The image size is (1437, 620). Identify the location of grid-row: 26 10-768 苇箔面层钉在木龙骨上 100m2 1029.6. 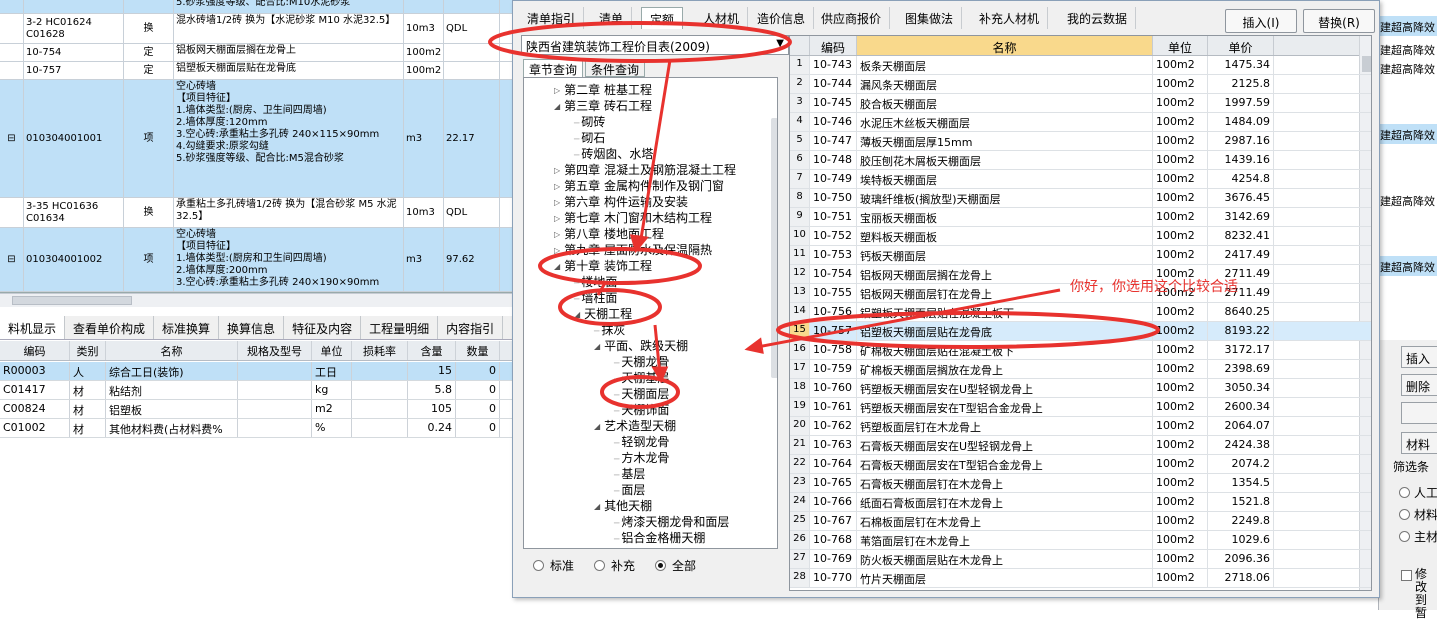
(1080, 540).